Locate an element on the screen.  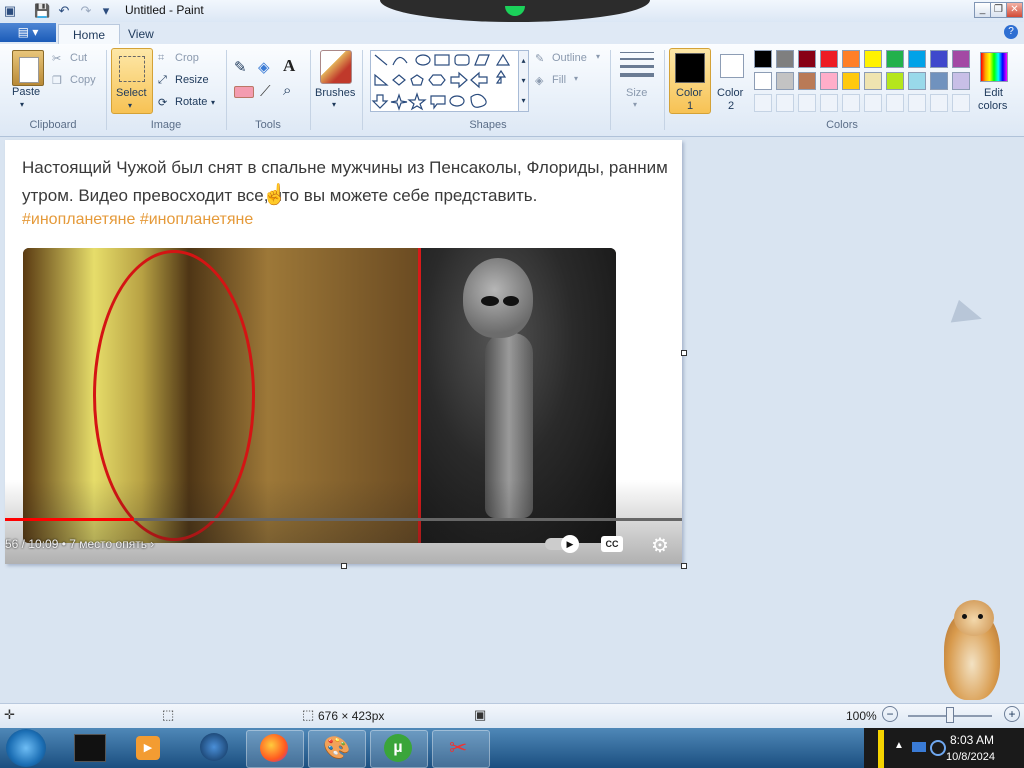
undo-icon: ↶ is located at coordinates (64, 11).